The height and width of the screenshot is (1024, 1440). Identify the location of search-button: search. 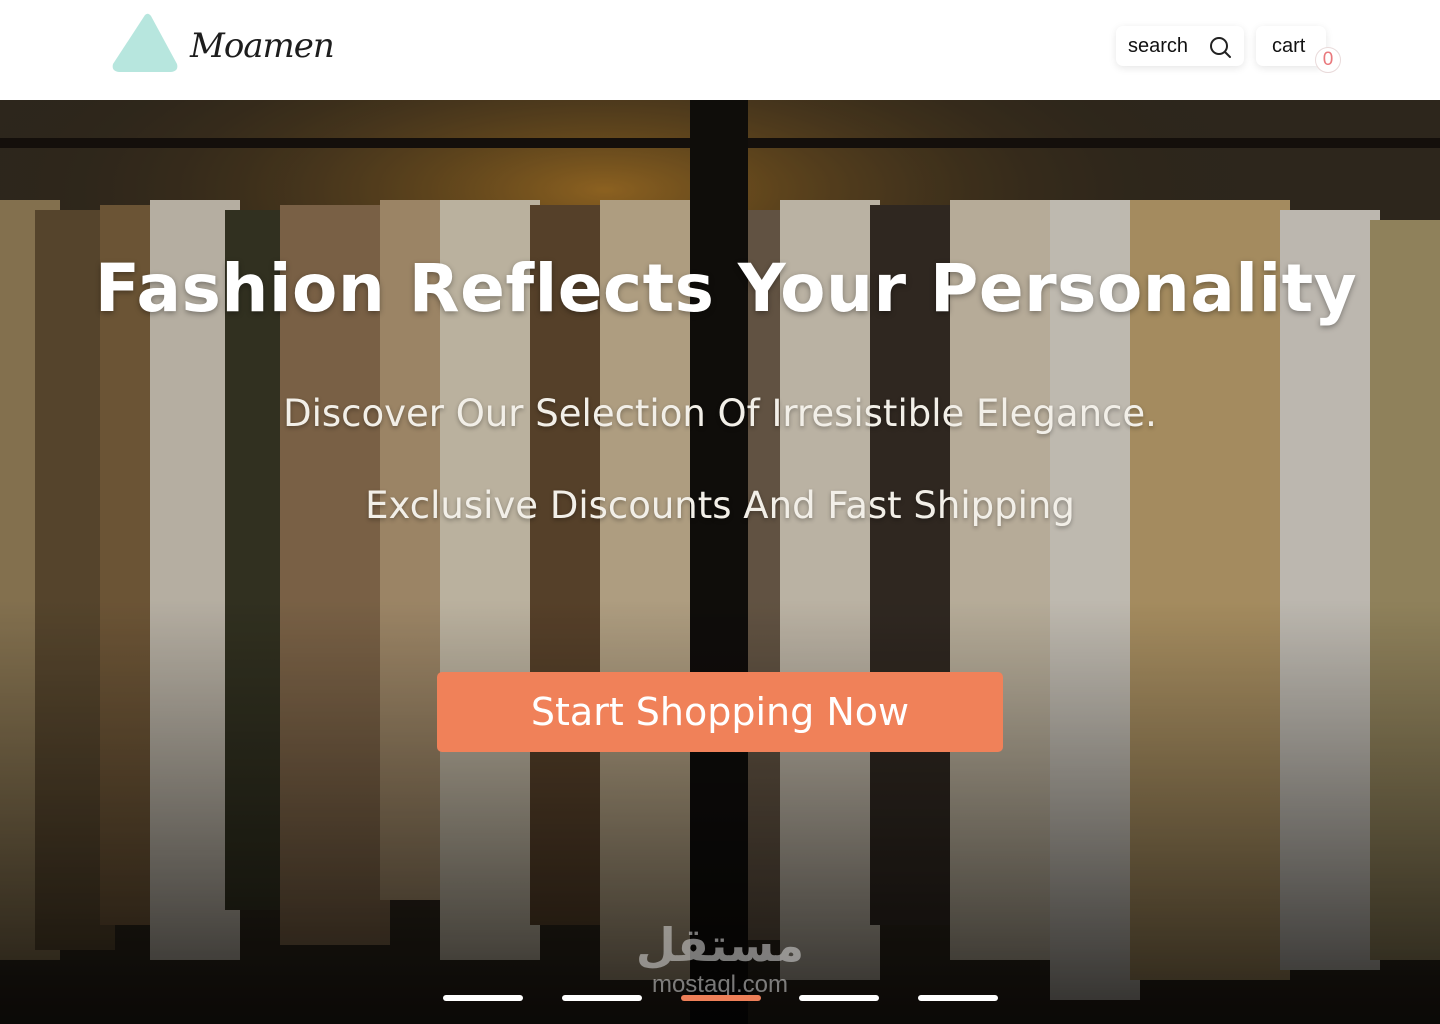
(1180, 46).